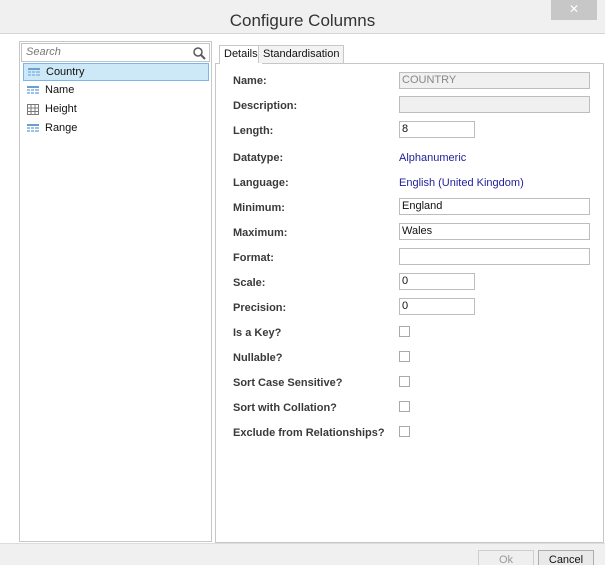 This screenshot has height=565, width=605. Describe the element at coordinates (116, 91) in the screenshot. I see `column-item-name: Name` at that location.